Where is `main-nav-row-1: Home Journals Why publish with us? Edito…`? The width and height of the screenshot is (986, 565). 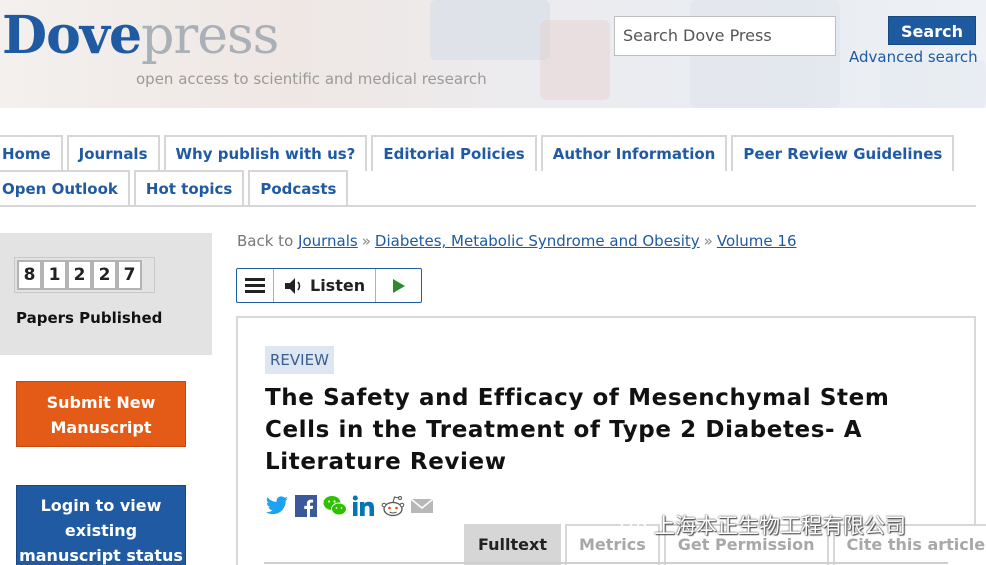
main-nav-row-1: Home Journals Why publish with us? Edito… is located at coordinates (479, 153).